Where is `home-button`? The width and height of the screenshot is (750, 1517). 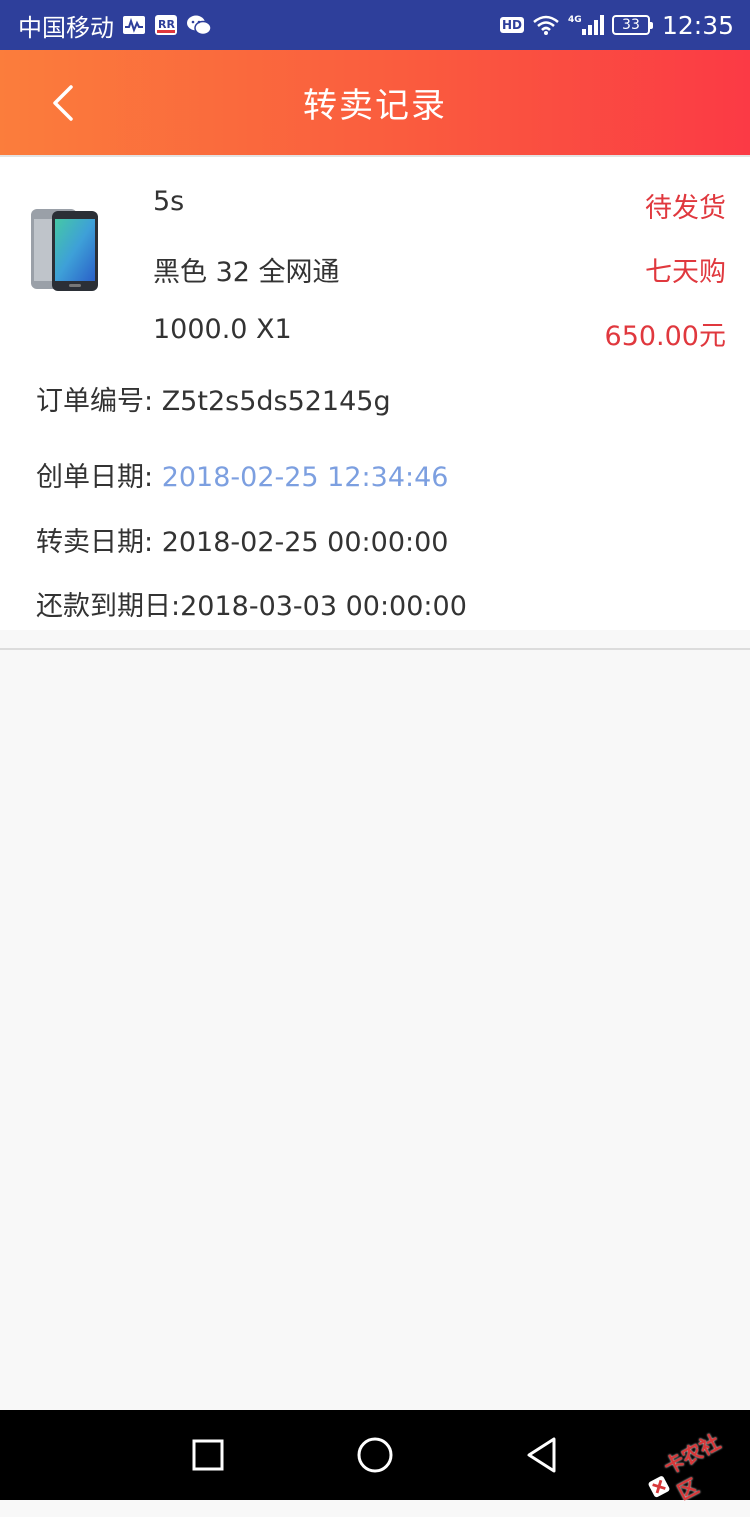 home-button is located at coordinates (375, 1455).